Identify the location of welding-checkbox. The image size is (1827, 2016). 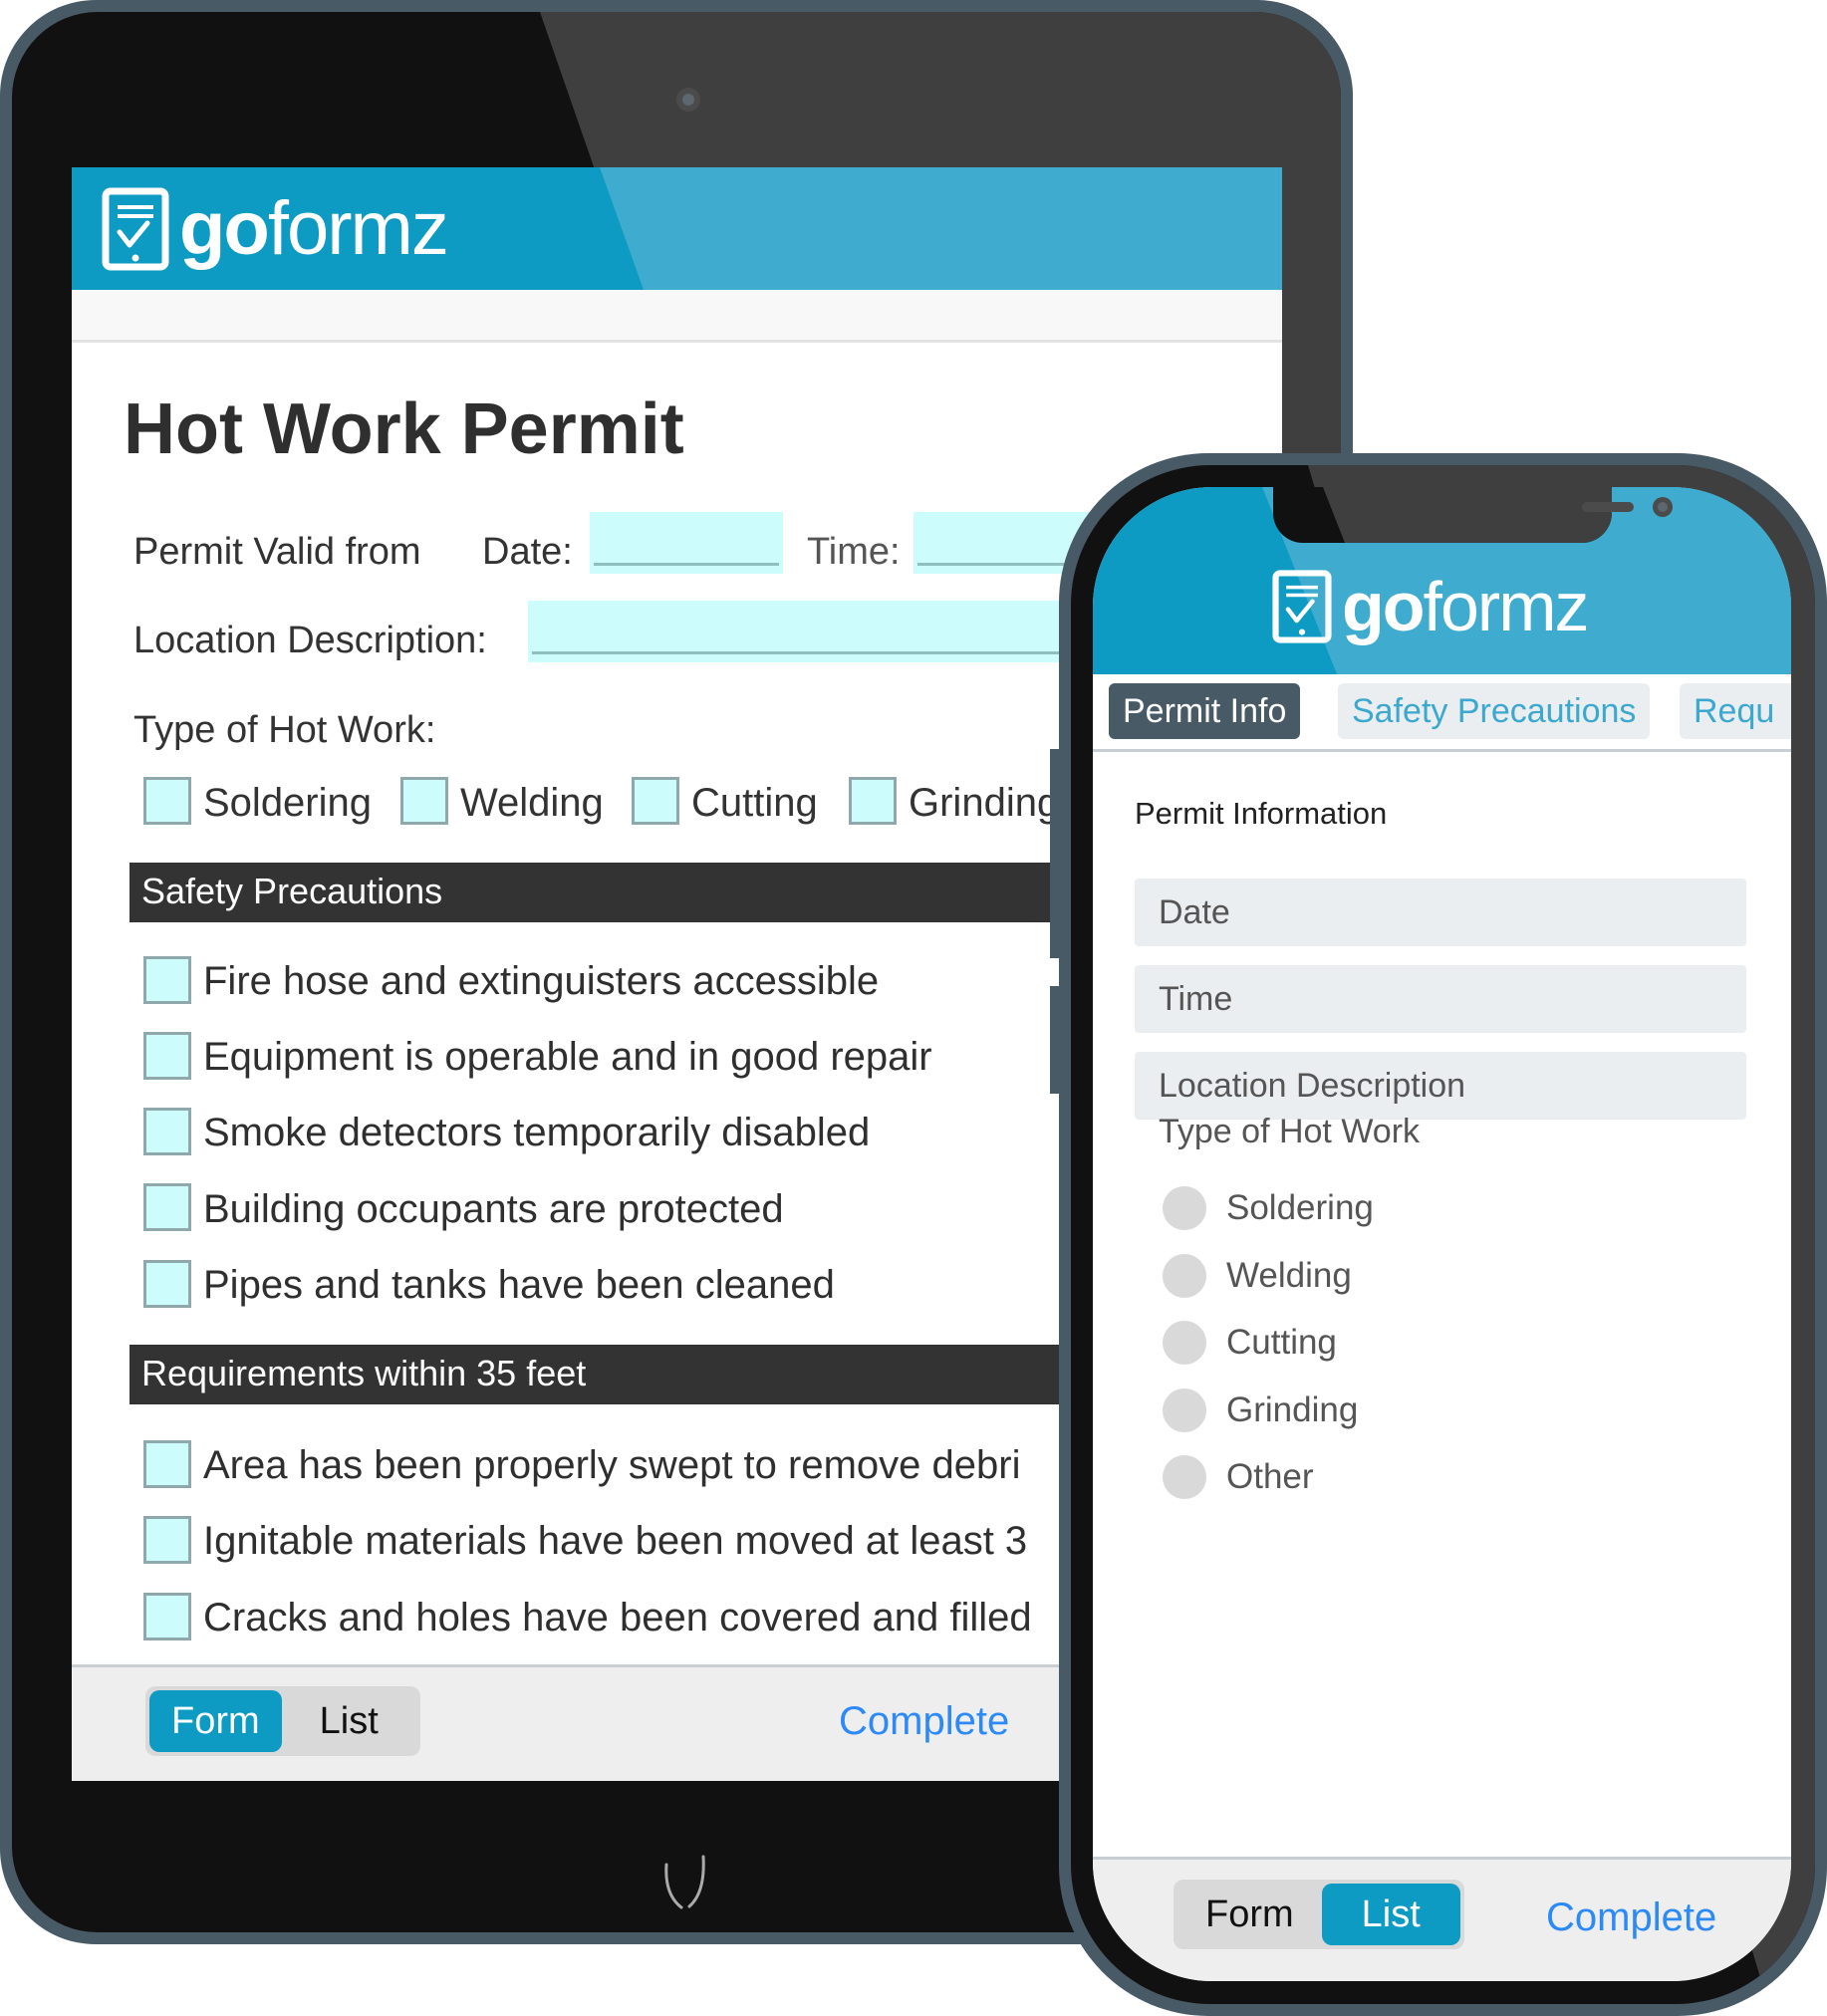
(424, 801).